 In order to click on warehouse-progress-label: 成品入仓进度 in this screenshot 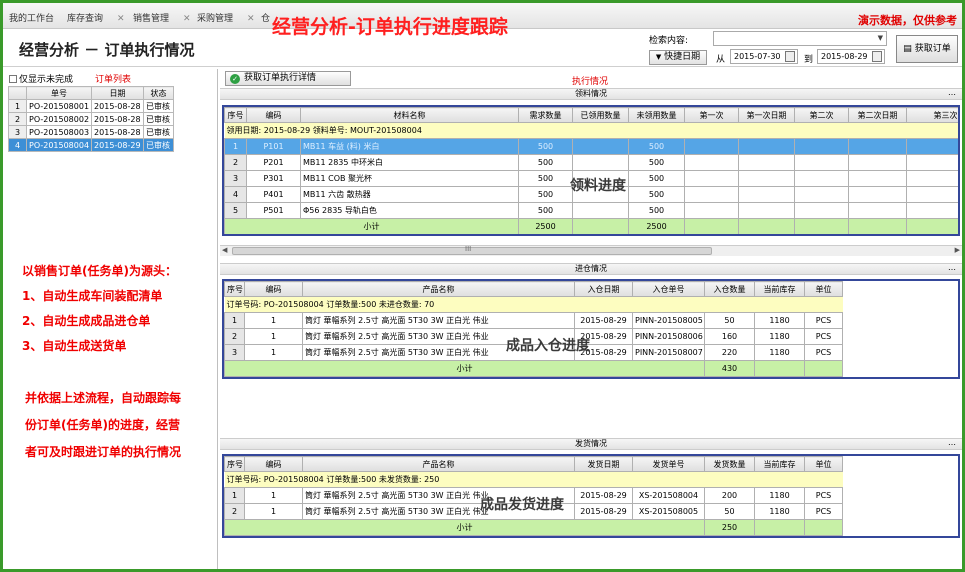, I will do `click(548, 346)`.